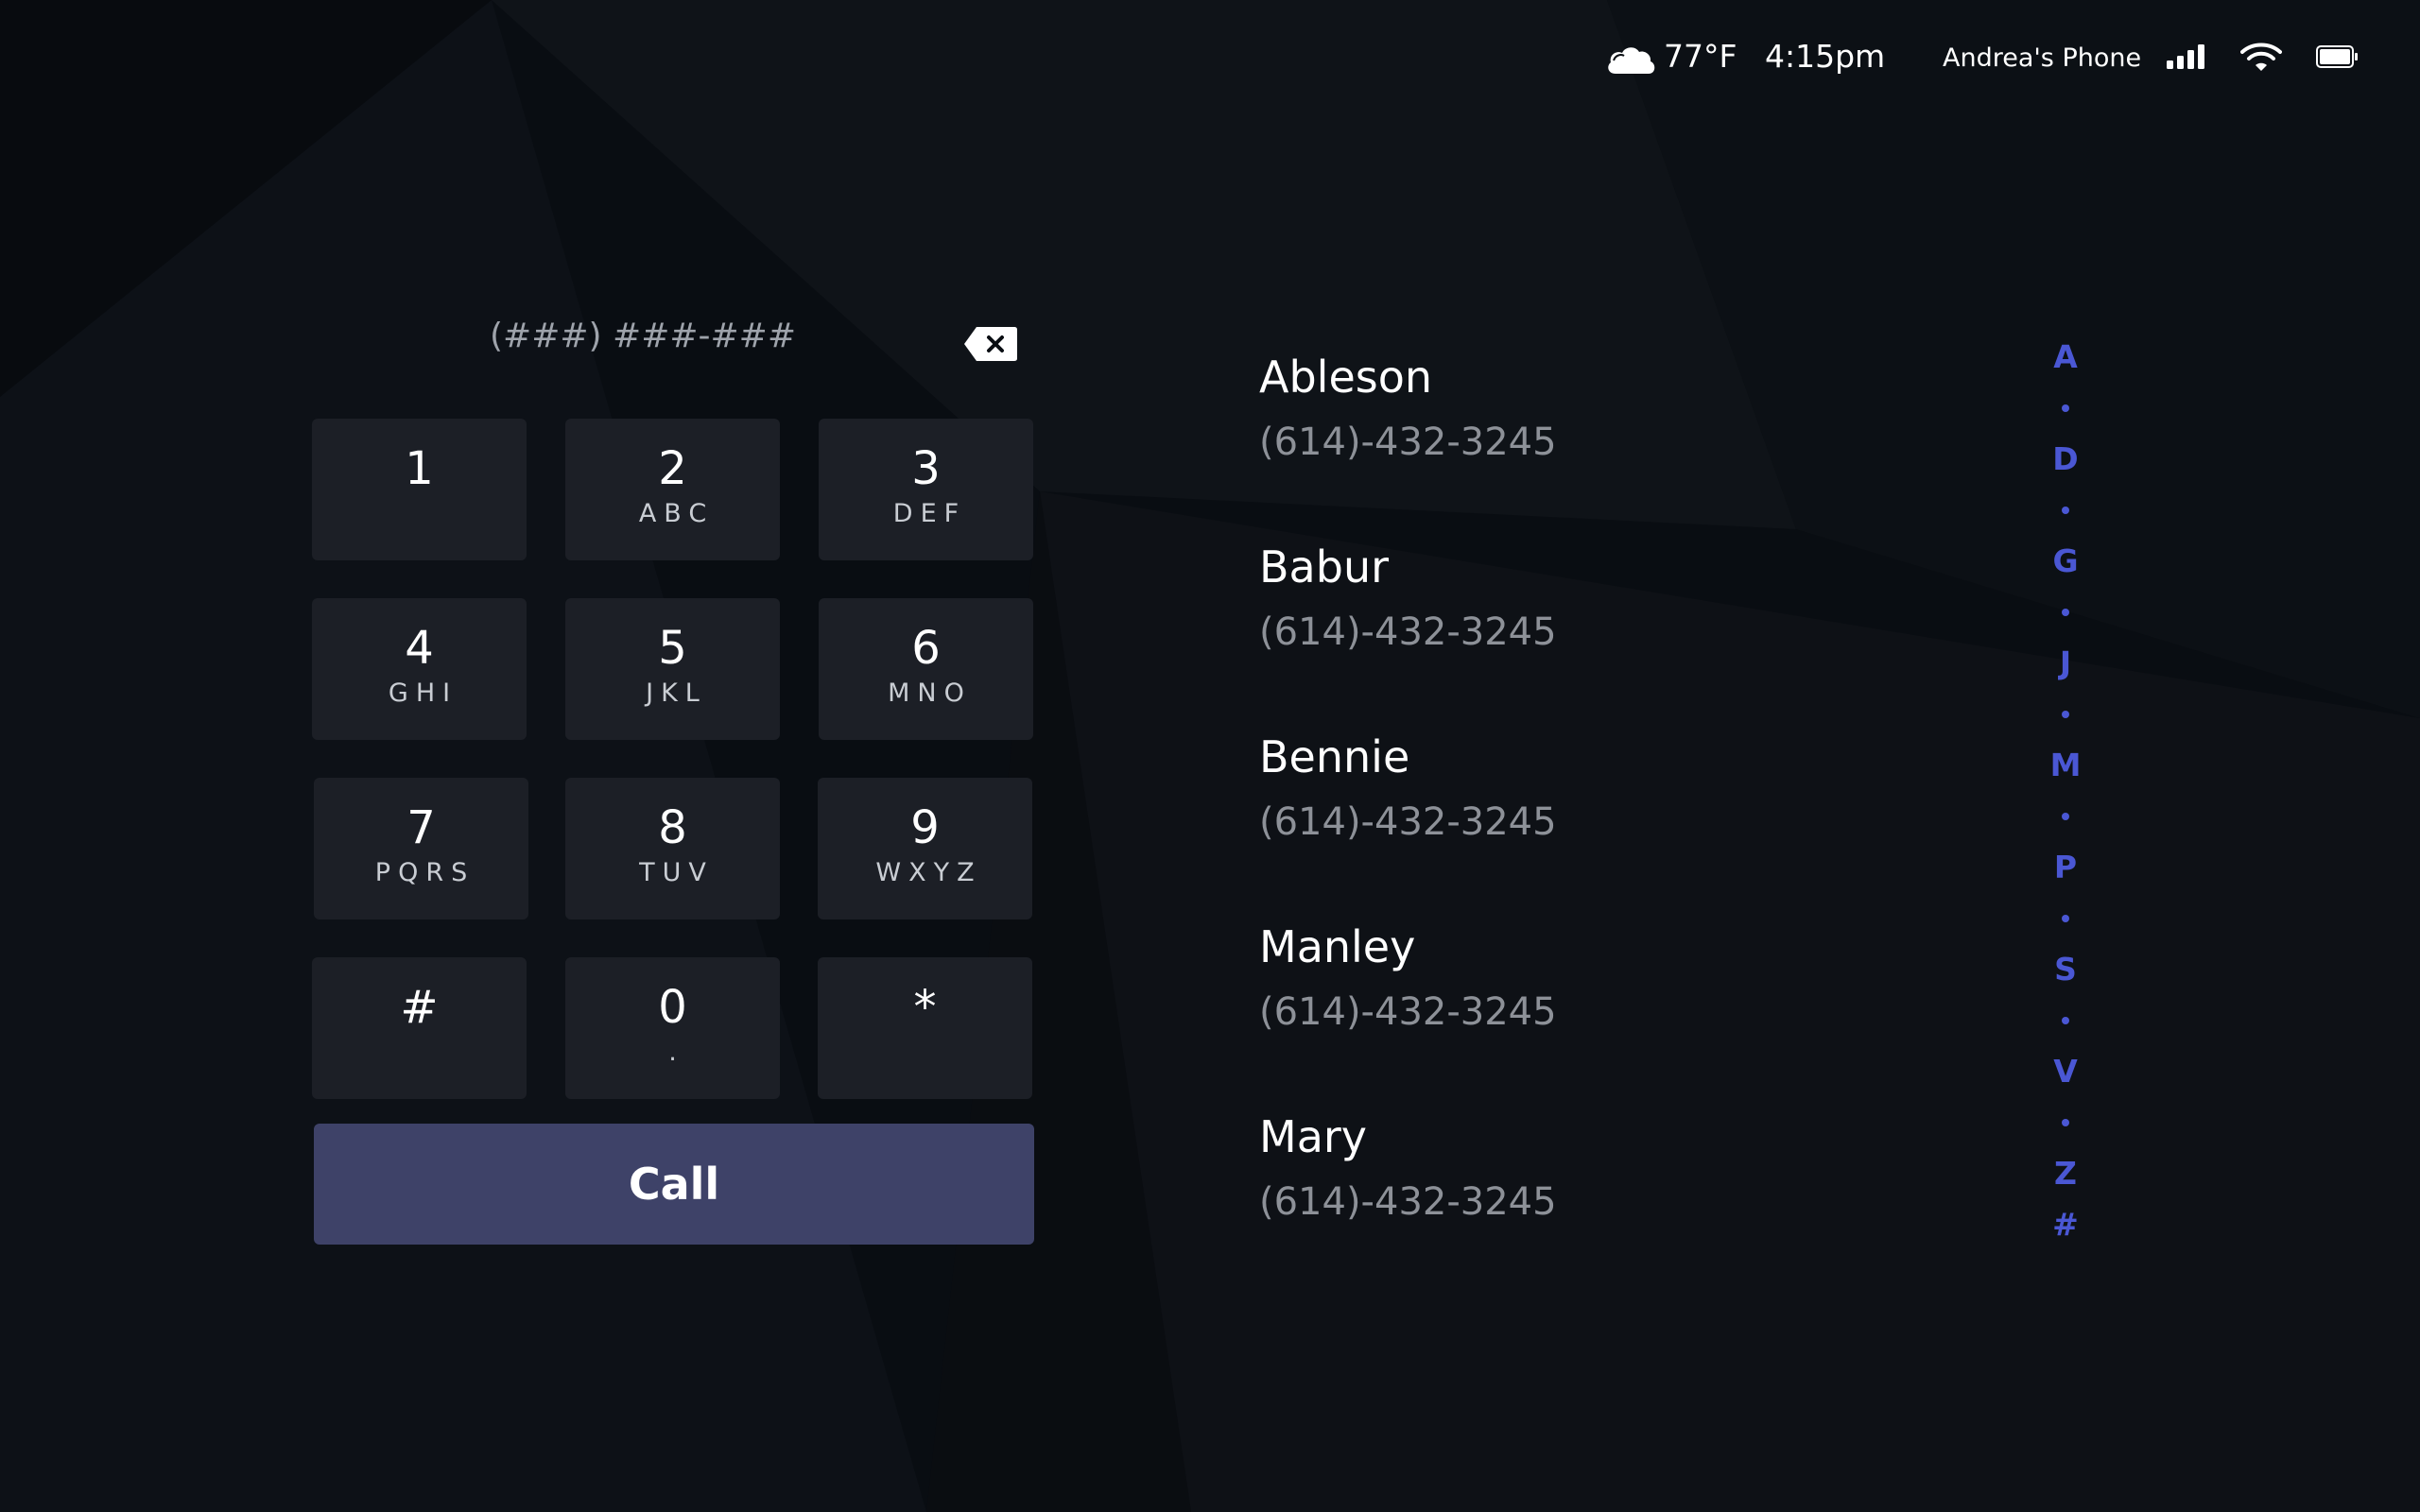 Image resolution: width=2420 pixels, height=1512 pixels. I want to click on keypad: 1 2 ABC 3 DEF 4 GHI 5 JKL 6 MNO 7 PQRS 8, so click(673, 759).